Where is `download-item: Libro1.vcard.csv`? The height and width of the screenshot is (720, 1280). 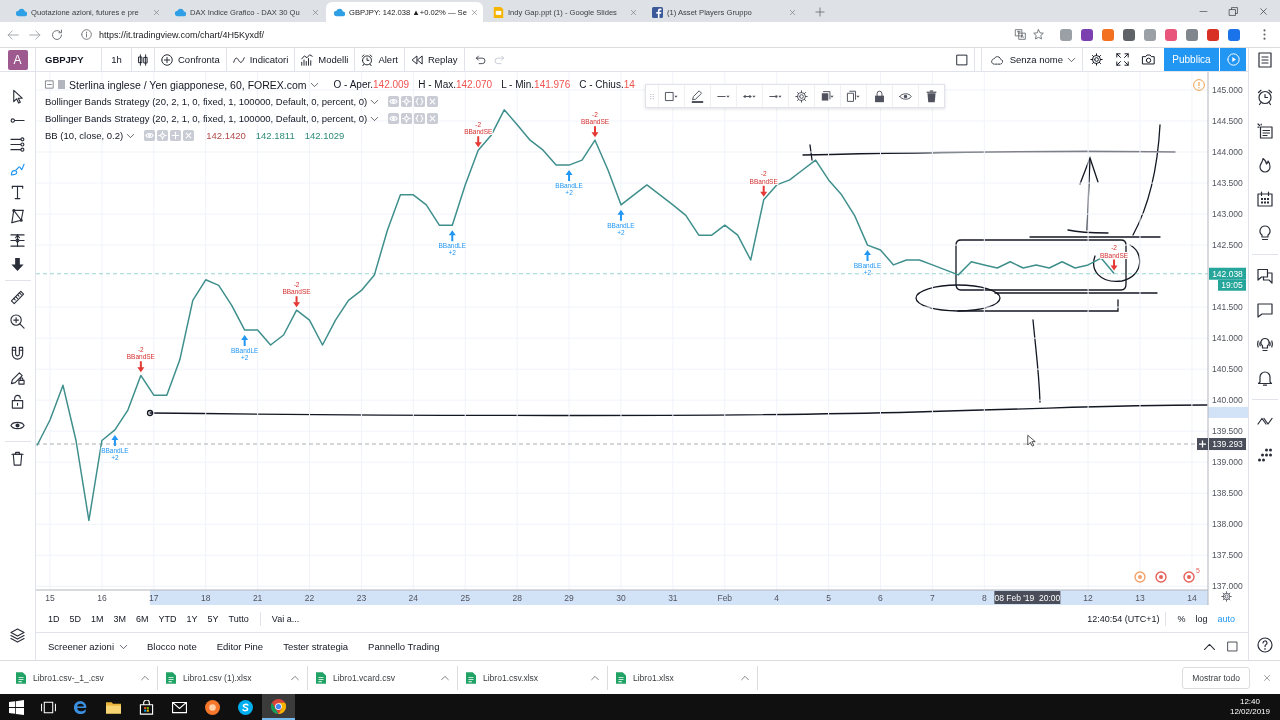
download-item: Libro1.vcard.csv is located at coordinates (383, 677).